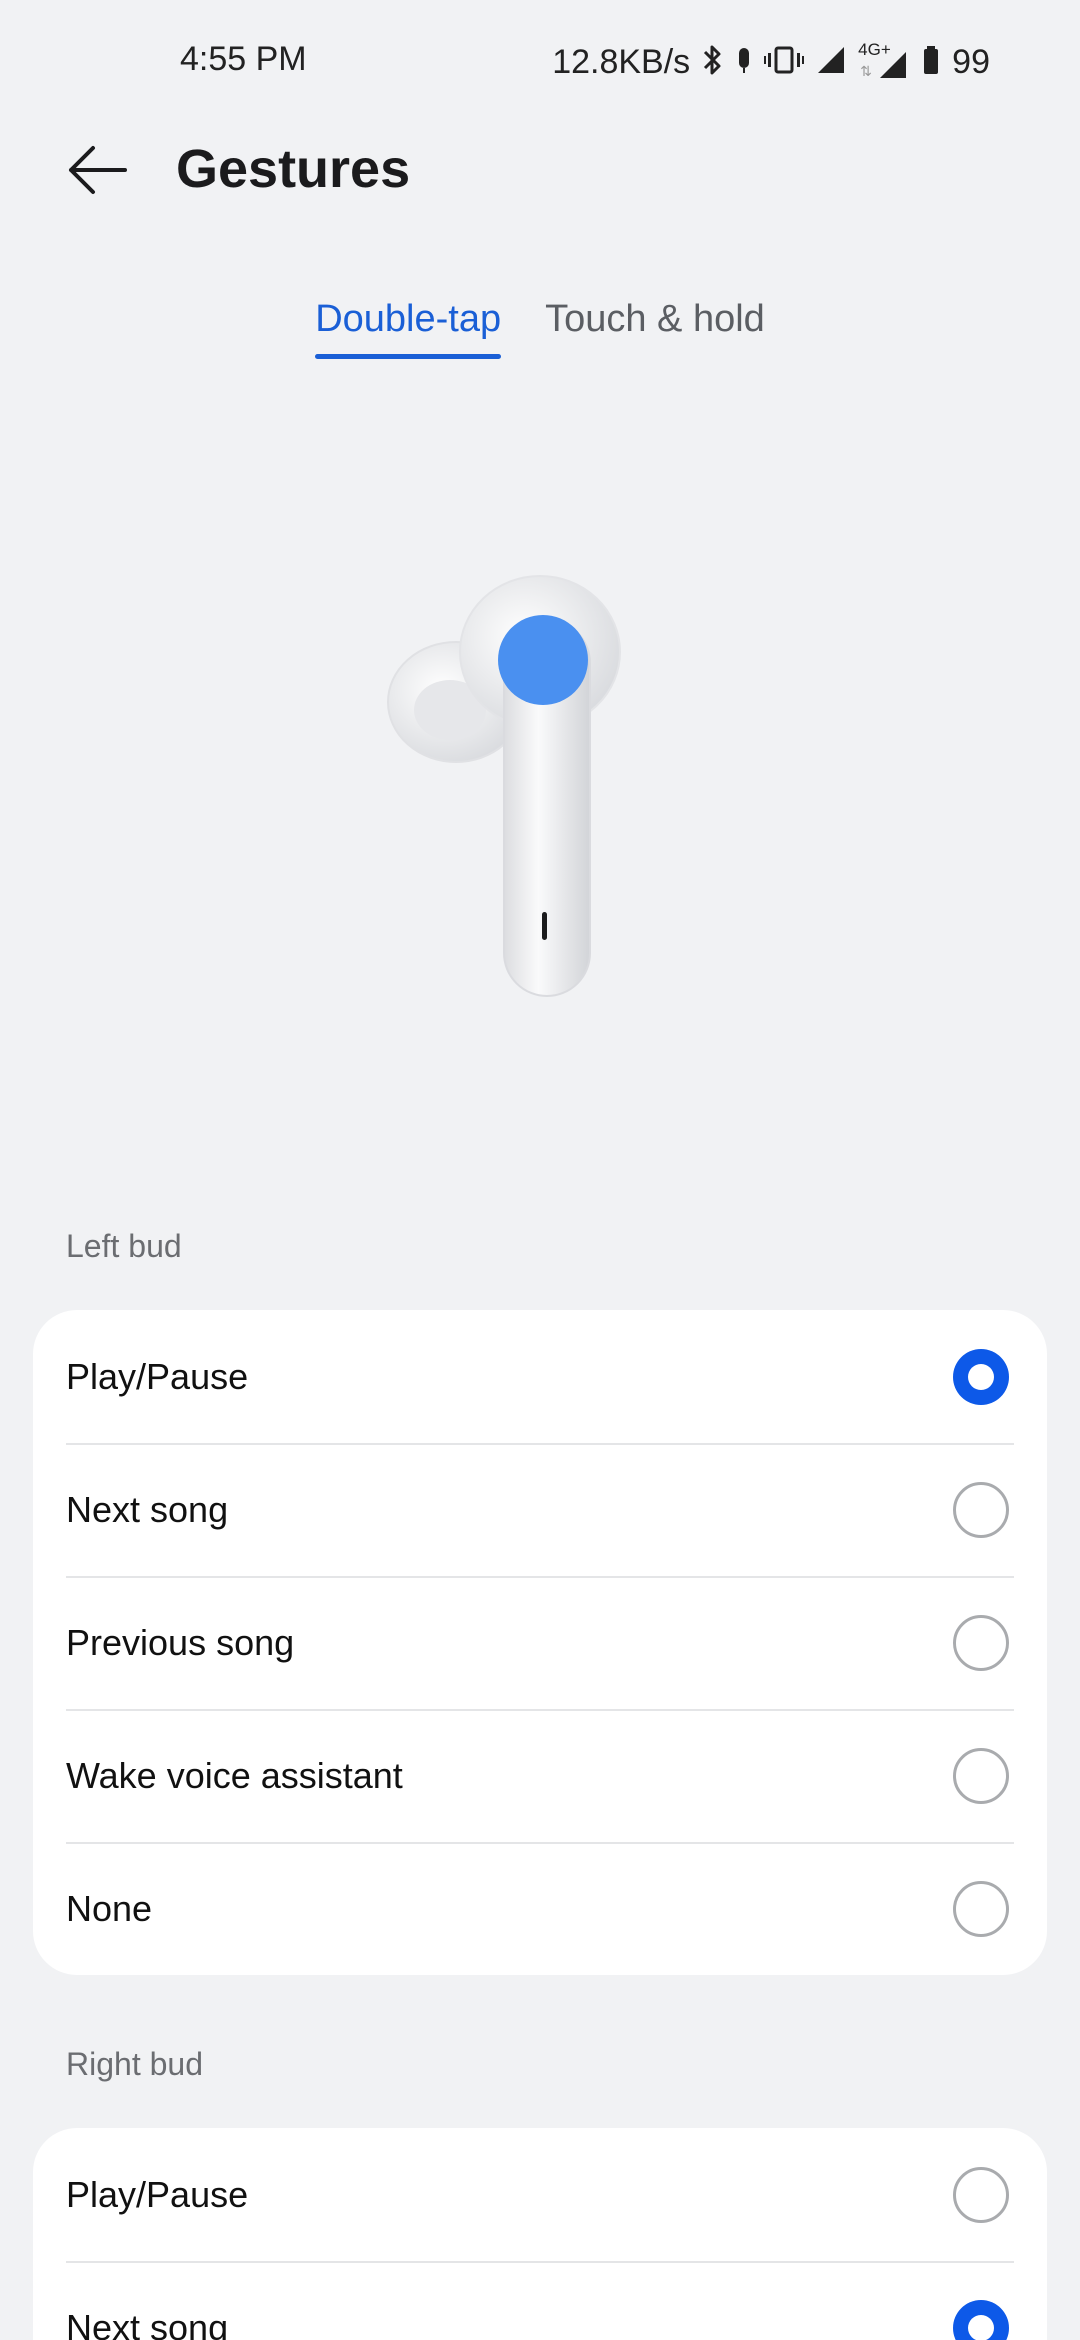 The height and width of the screenshot is (2340, 1080). I want to click on right-bud-options: Play/Pause Next song, so click(540, 2234).